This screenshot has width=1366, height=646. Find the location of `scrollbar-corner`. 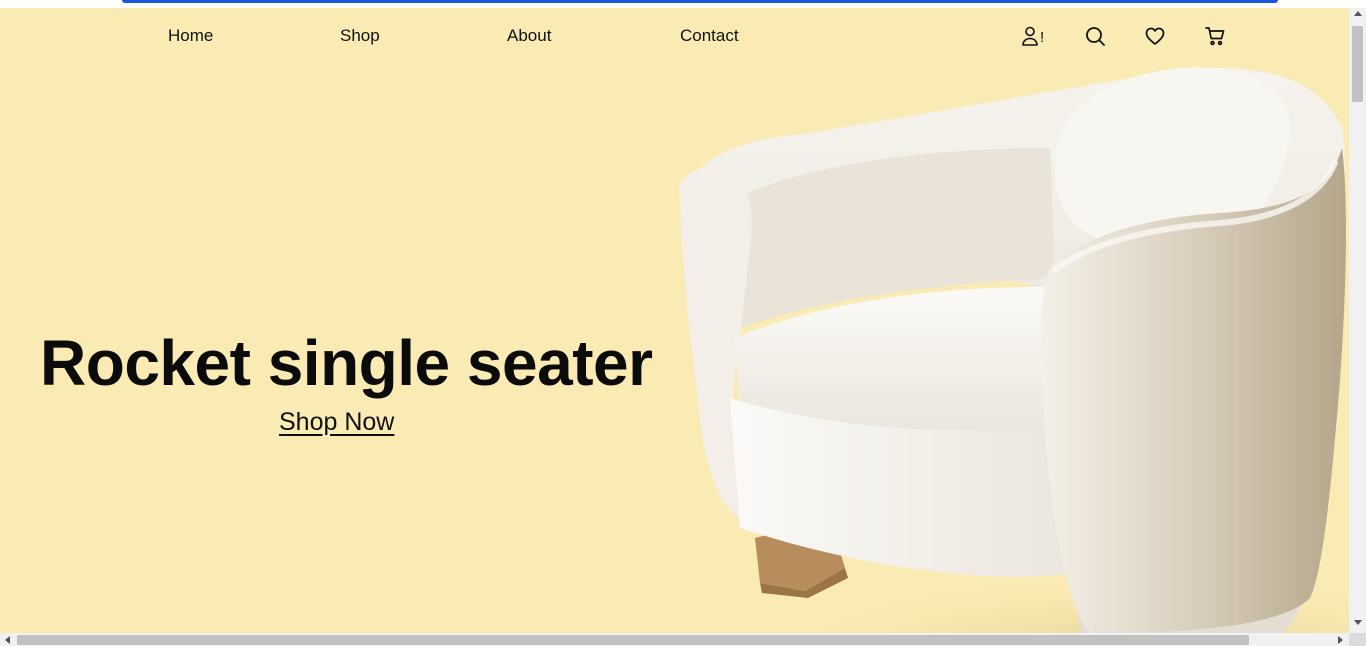

scrollbar-corner is located at coordinates (1357, 639).